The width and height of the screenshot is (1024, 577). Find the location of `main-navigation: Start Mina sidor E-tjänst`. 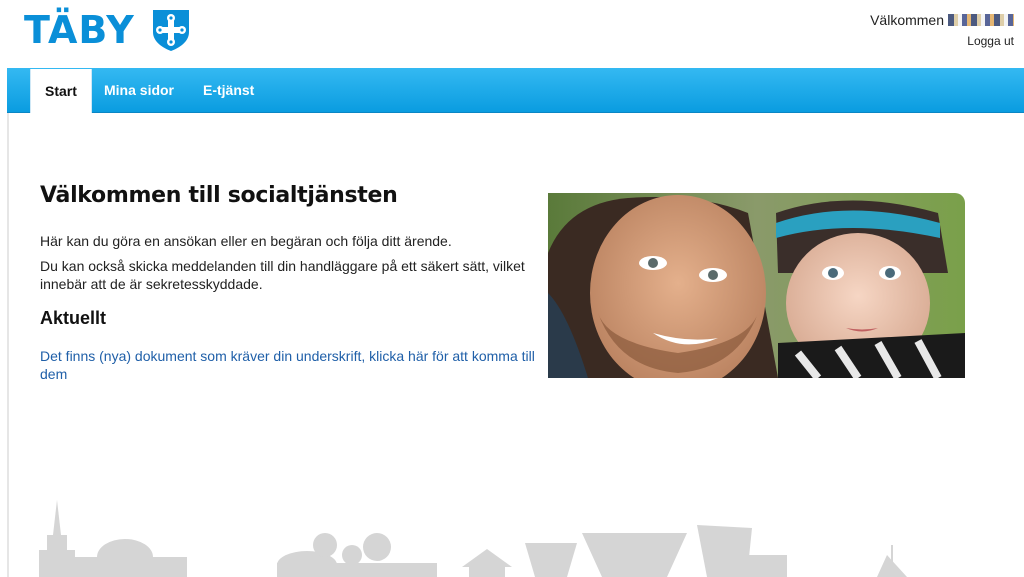

main-navigation: Start Mina sidor E-tjänst is located at coordinates (515, 90).